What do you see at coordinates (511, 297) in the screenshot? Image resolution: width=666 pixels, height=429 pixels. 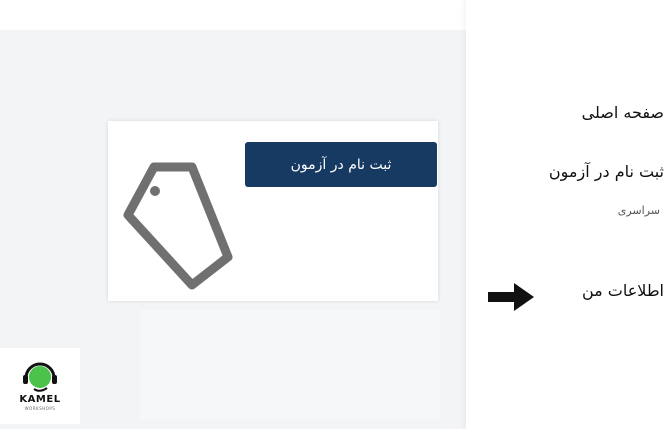 I see `arrow-right-icon` at bounding box center [511, 297].